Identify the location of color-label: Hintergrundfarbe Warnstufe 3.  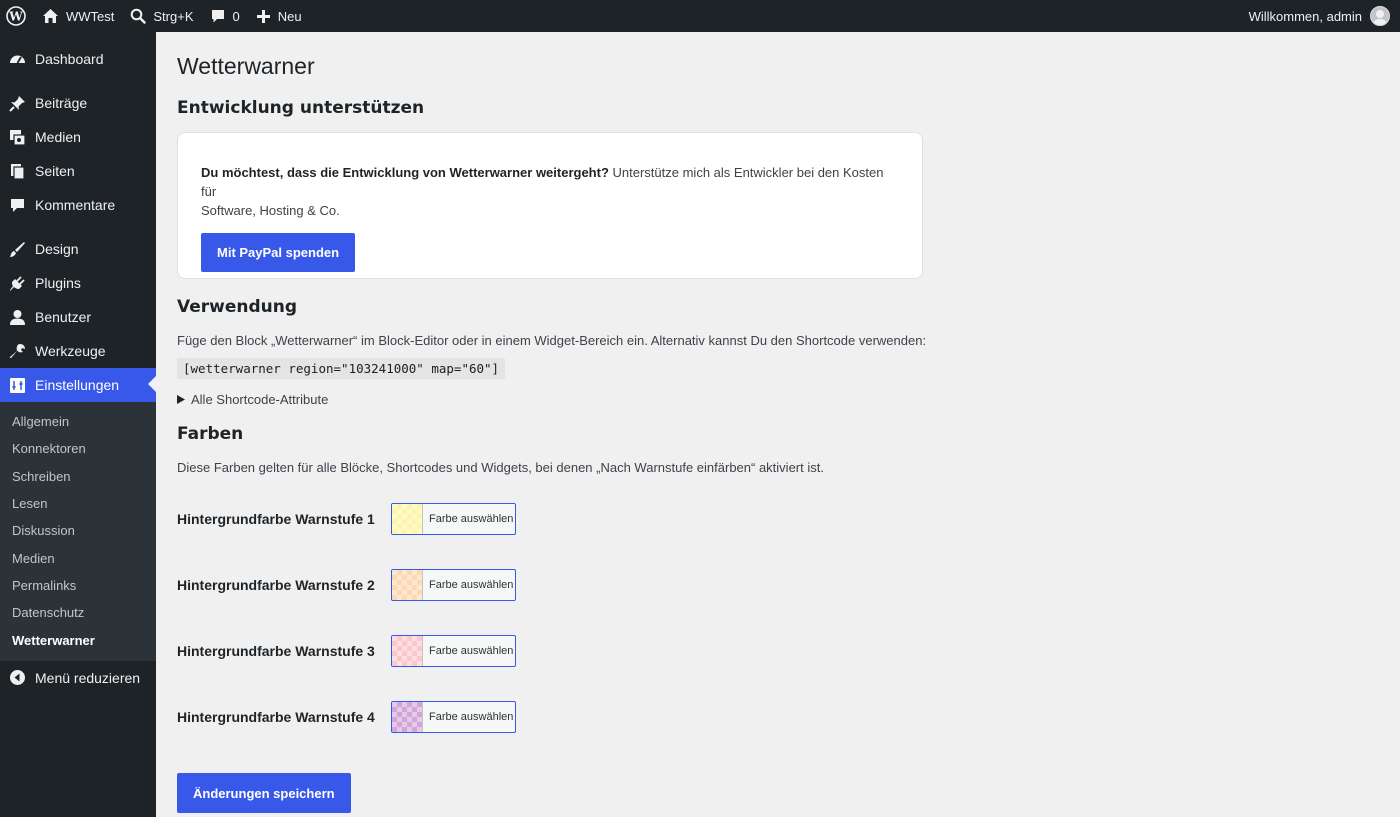
(276, 651).